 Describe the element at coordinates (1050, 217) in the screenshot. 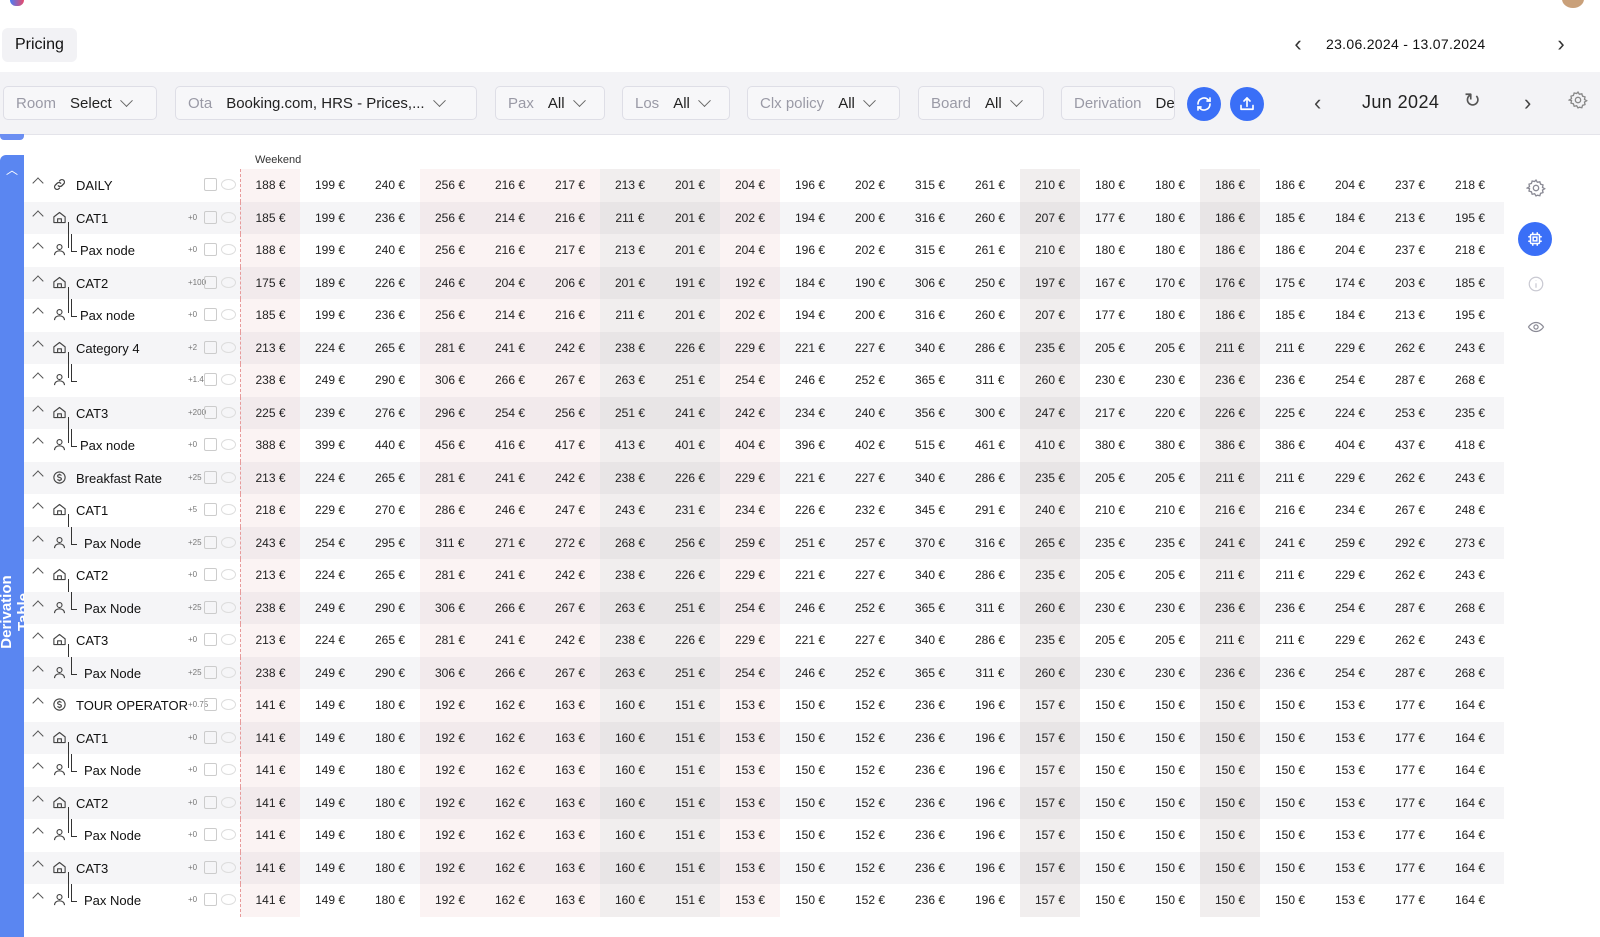

I see `price-cell: 207 €` at that location.